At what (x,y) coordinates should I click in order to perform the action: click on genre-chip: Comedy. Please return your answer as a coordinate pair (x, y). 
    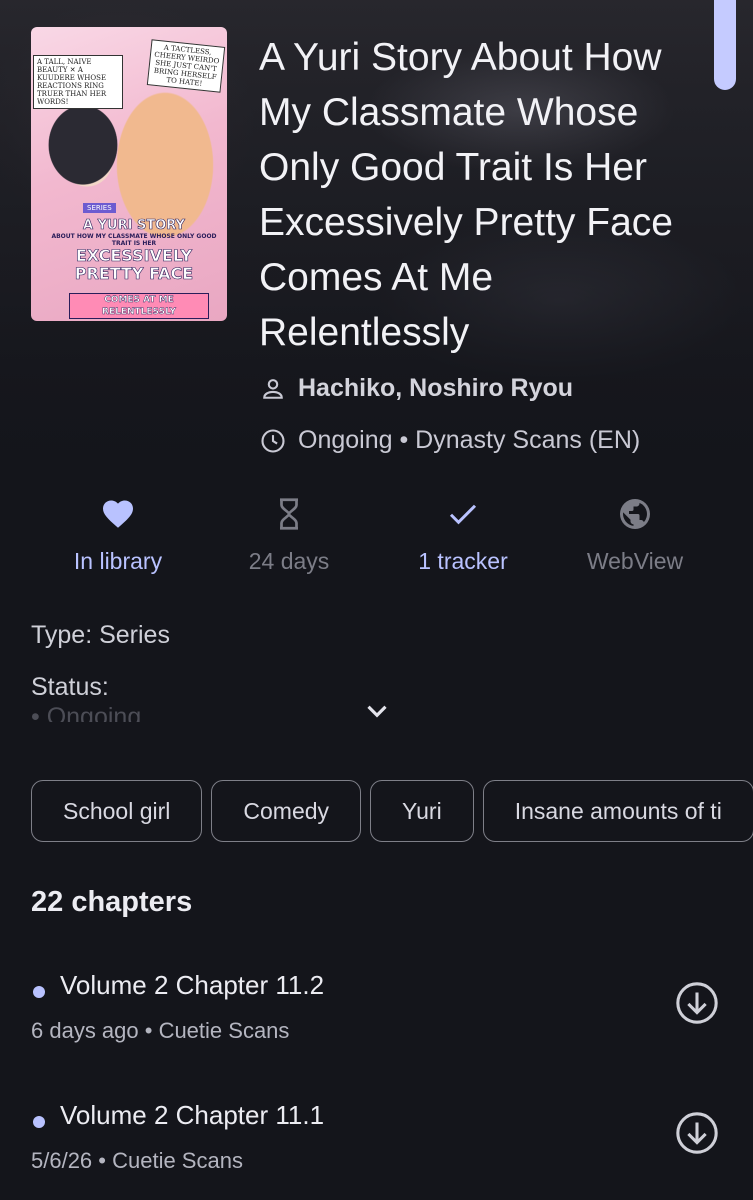
    Looking at the image, I should click on (286, 811).